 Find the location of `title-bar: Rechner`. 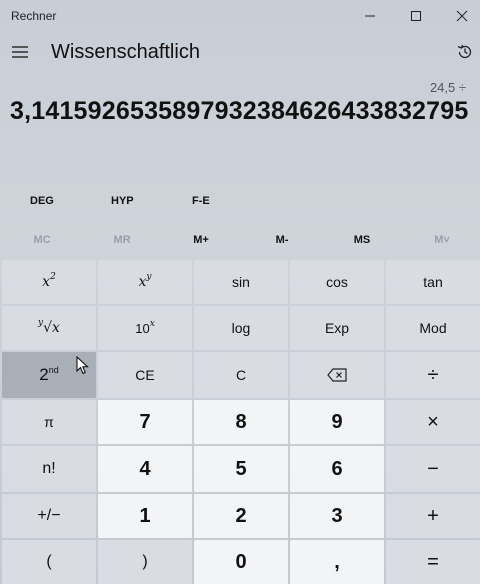

title-bar: Rechner is located at coordinates (240, 17).